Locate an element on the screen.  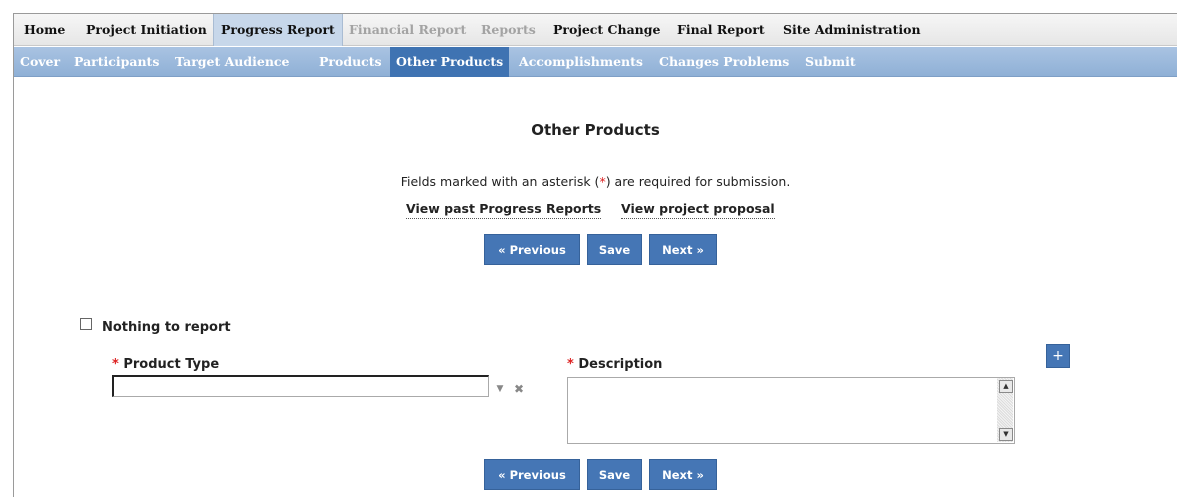
sub-nav-participants: Participants is located at coordinates (116, 62).